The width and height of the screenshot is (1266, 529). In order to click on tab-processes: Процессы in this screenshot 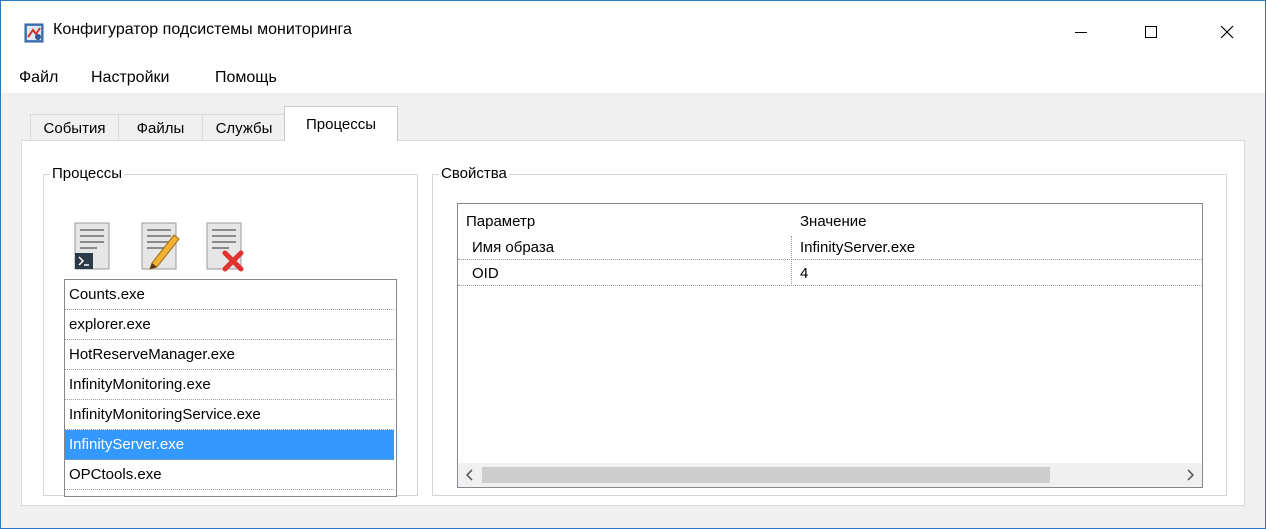, I will do `click(341, 123)`.